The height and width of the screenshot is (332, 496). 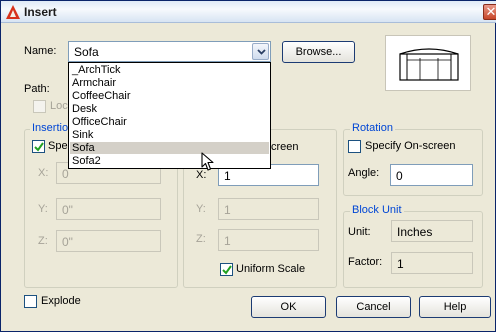 I want to click on scale-y-label: Y:, so click(x=201, y=209).